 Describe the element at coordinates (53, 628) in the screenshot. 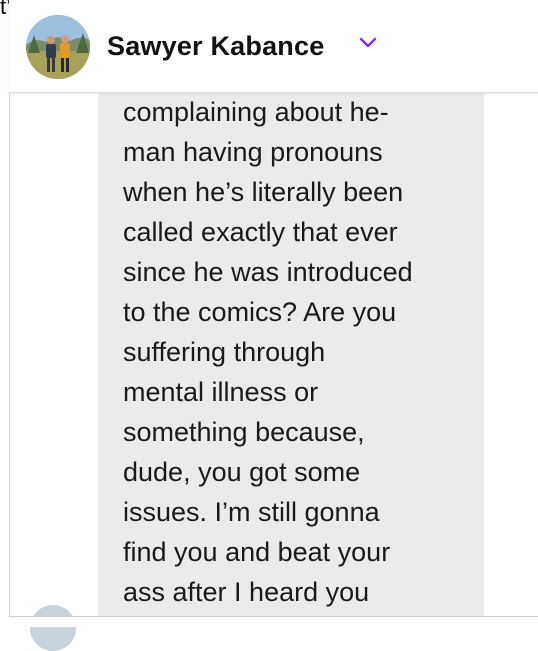

I see `sender-avatar` at that location.